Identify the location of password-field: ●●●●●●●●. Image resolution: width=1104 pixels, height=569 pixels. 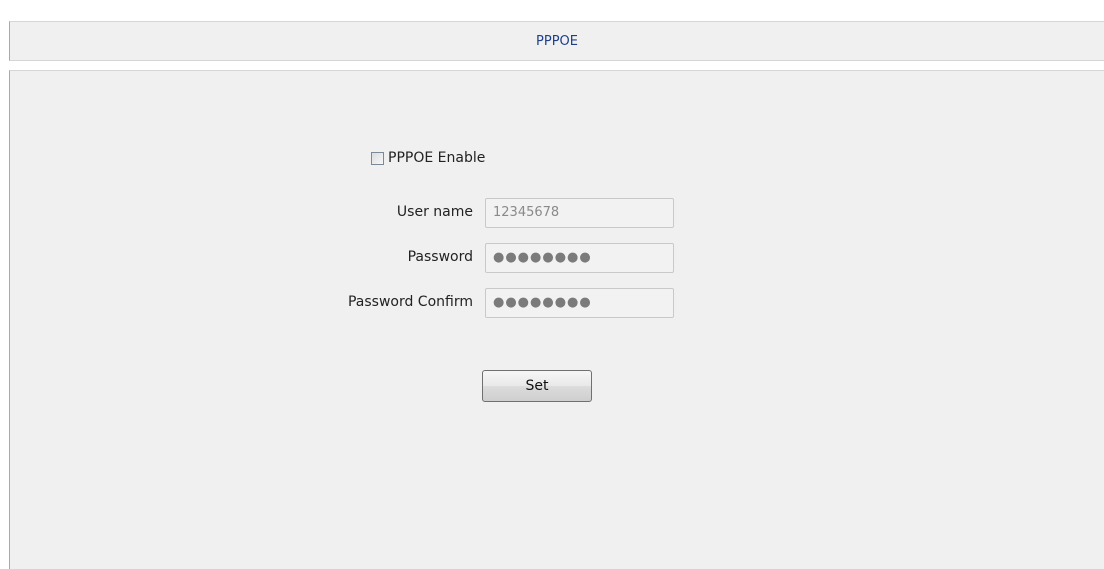
(579, 258).